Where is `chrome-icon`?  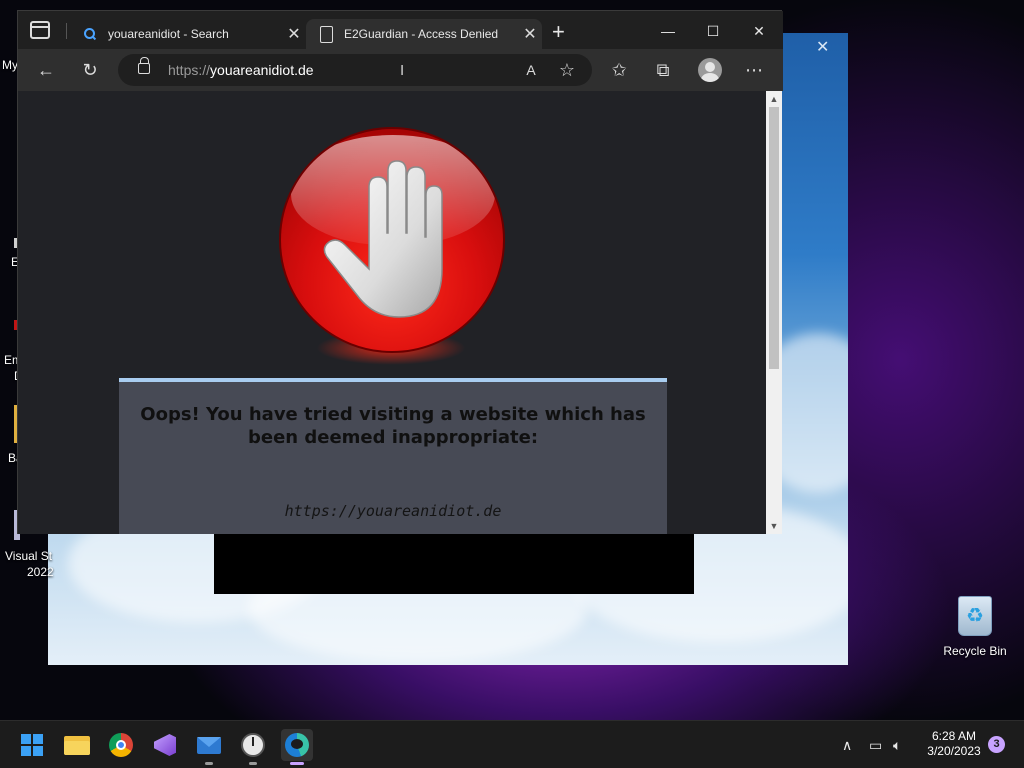 chrome-icon is located at coordinates (121, 745).